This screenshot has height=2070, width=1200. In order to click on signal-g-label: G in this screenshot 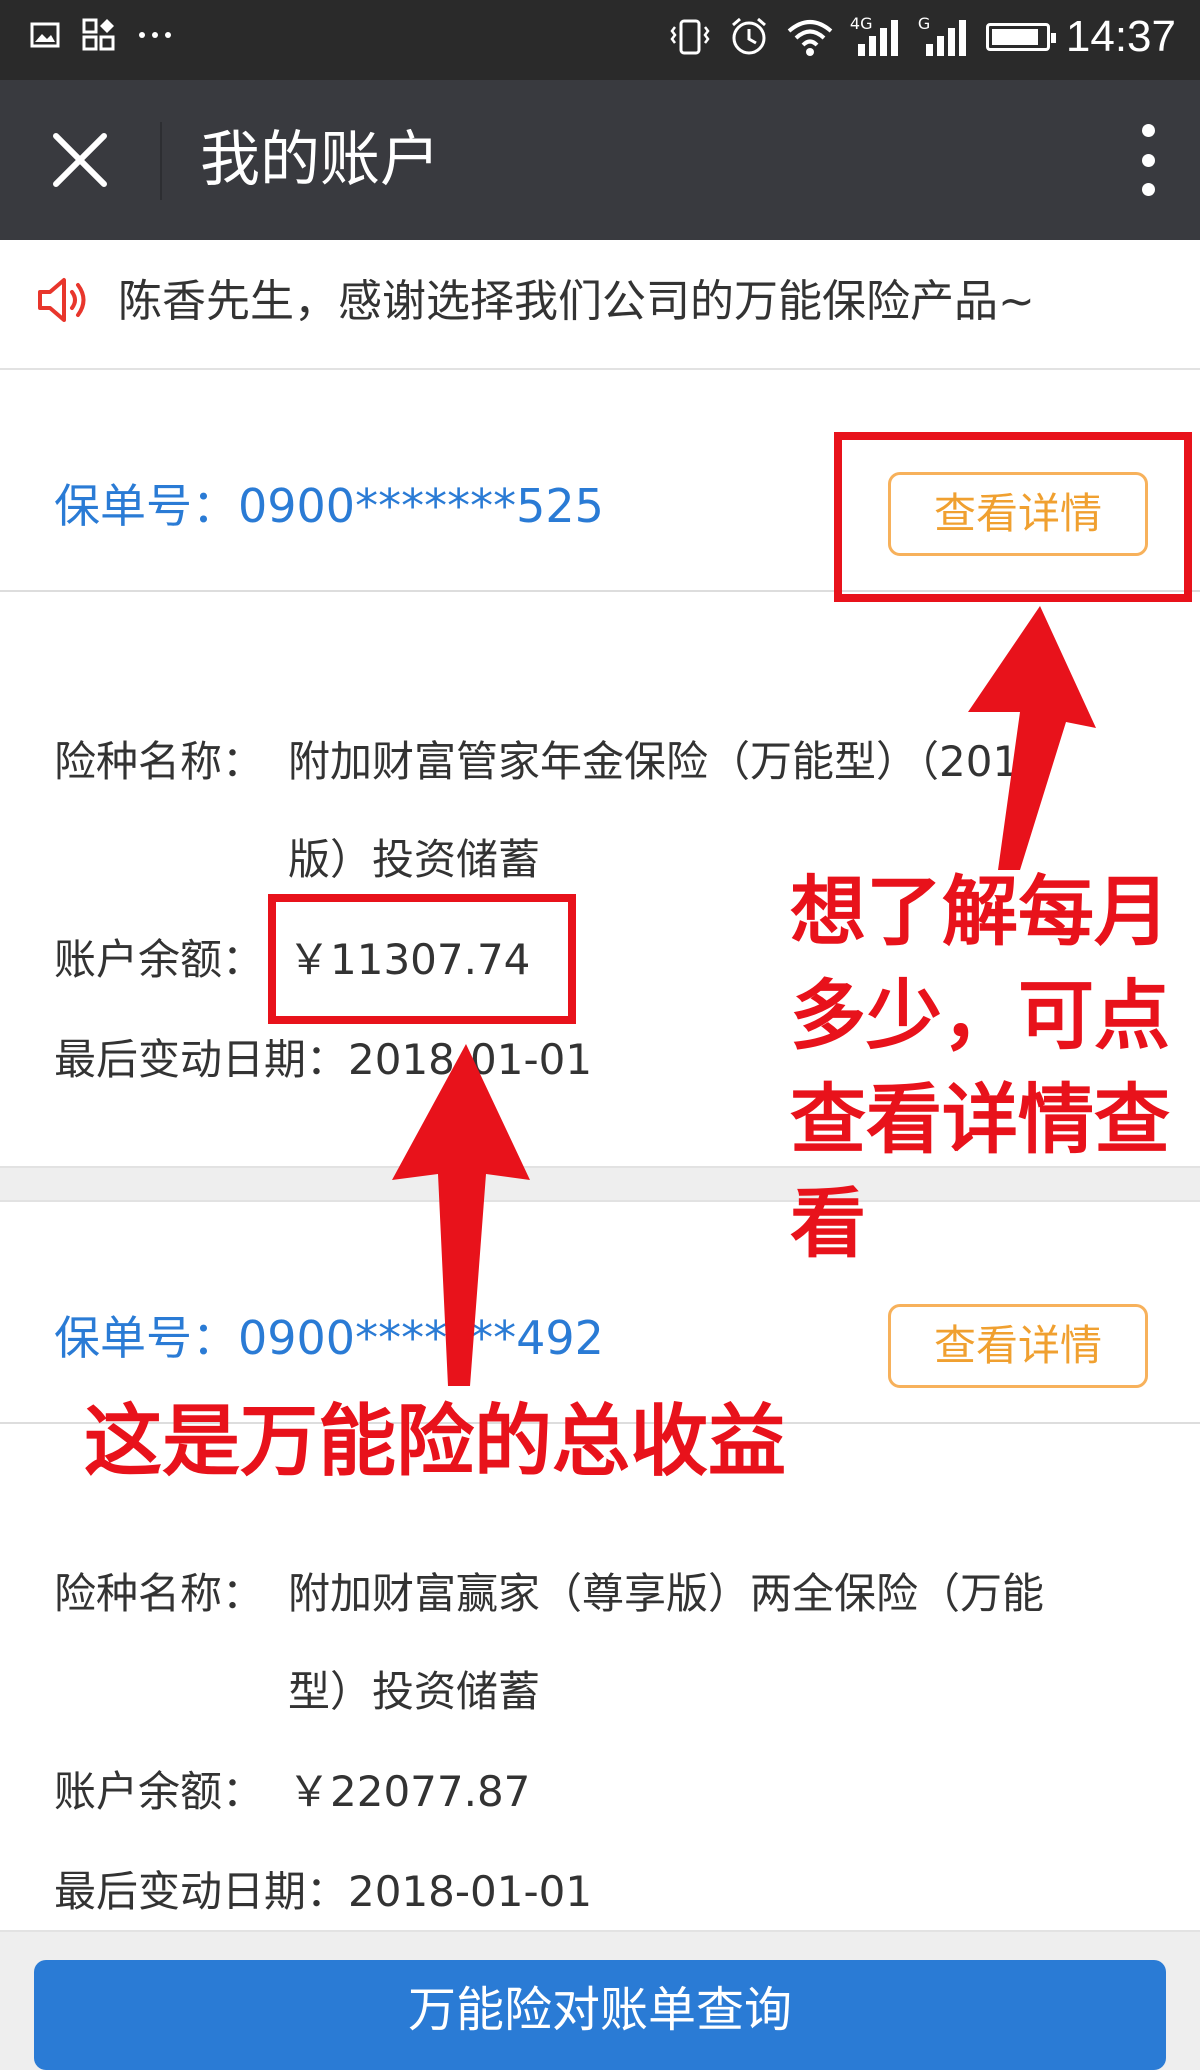, I will do `click(924, 23)`.